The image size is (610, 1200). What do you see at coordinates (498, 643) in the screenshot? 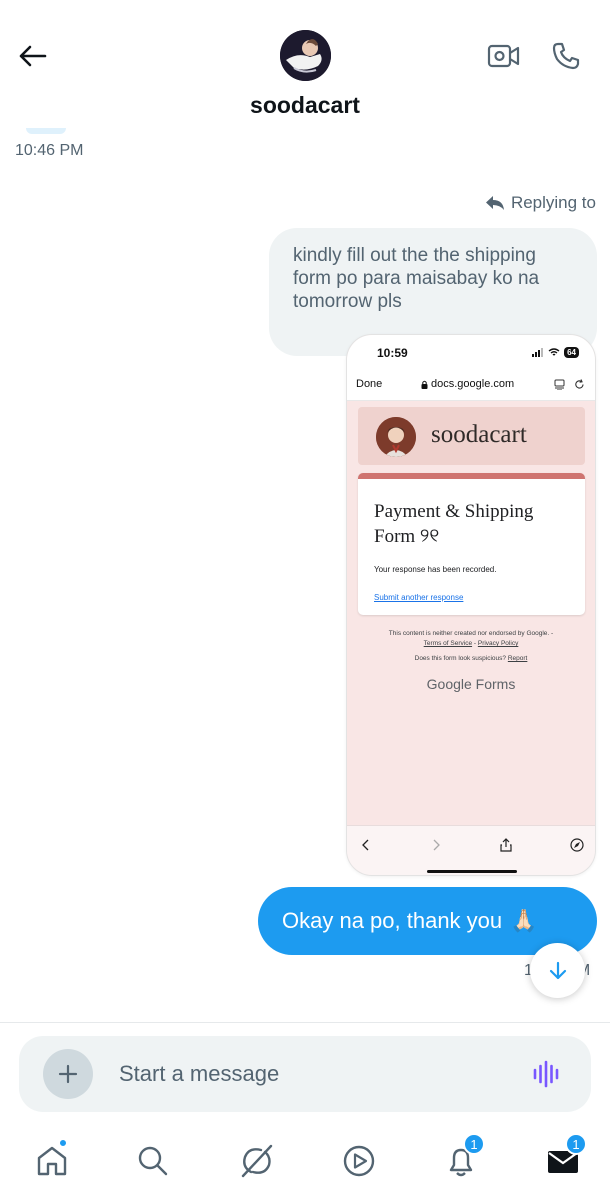
I see `privacy-link: Privacy Policy` at bounding box center [498, 643].